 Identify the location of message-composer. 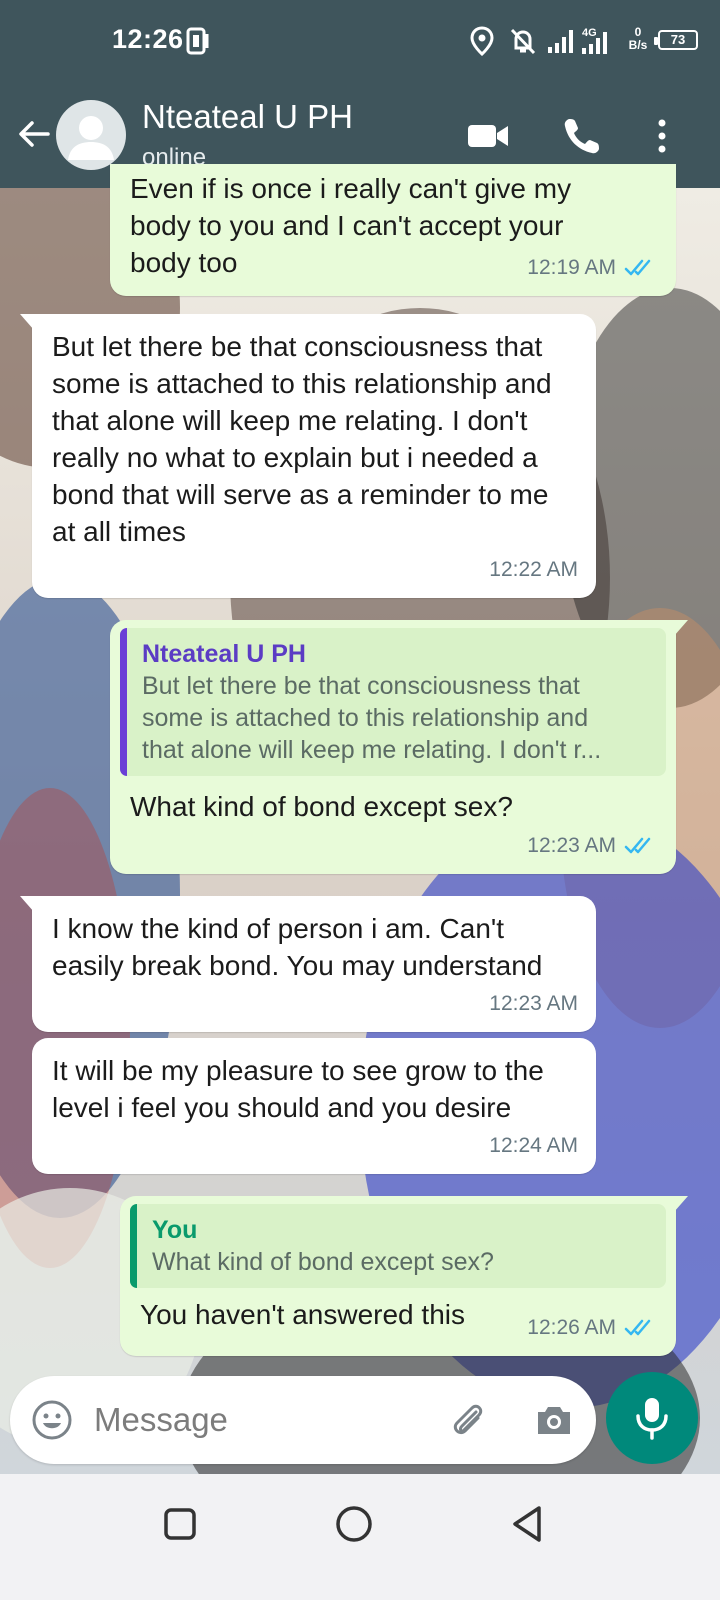
(303, 1420).